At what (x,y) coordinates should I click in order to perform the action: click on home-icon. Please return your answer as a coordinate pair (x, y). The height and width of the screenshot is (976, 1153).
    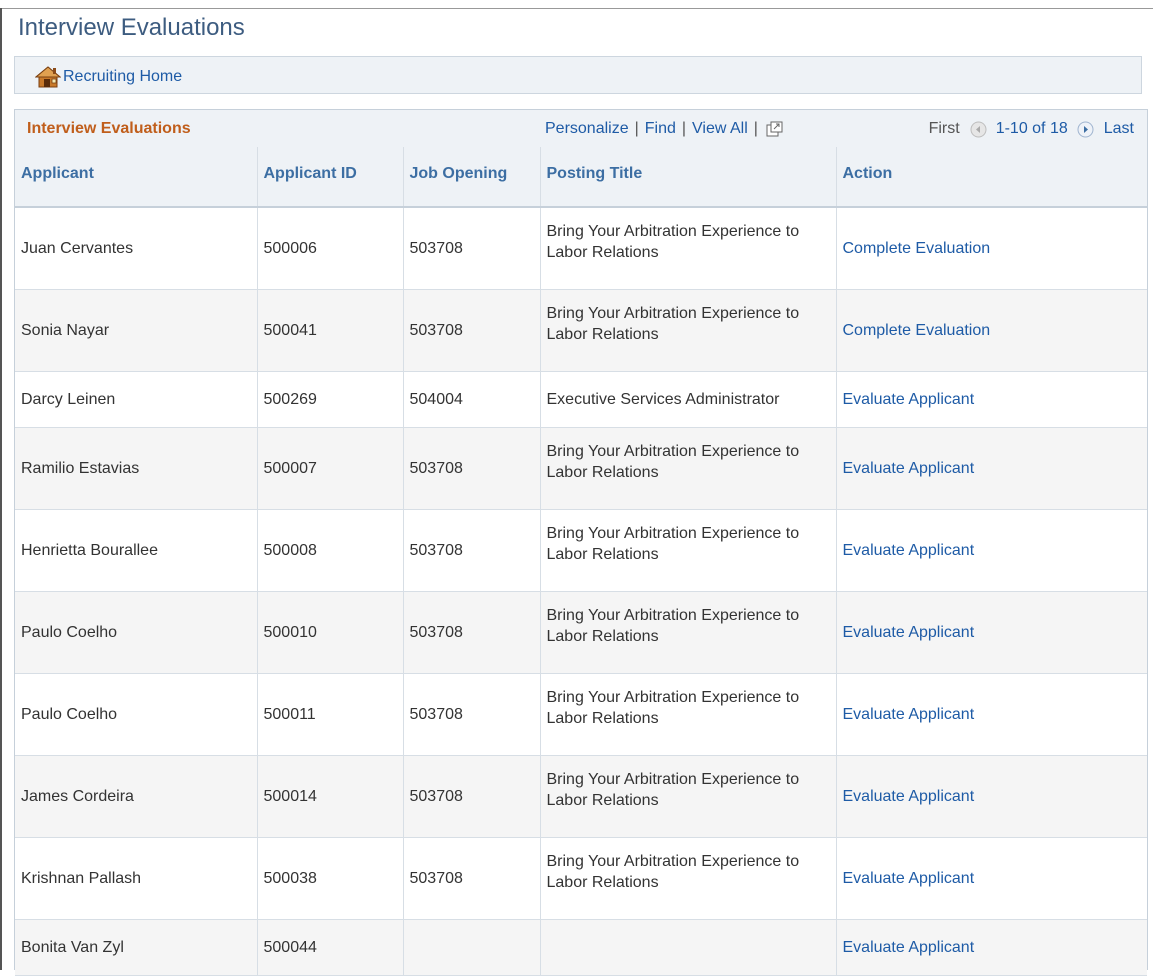
    Looking at the image, I should click on (48, 77).